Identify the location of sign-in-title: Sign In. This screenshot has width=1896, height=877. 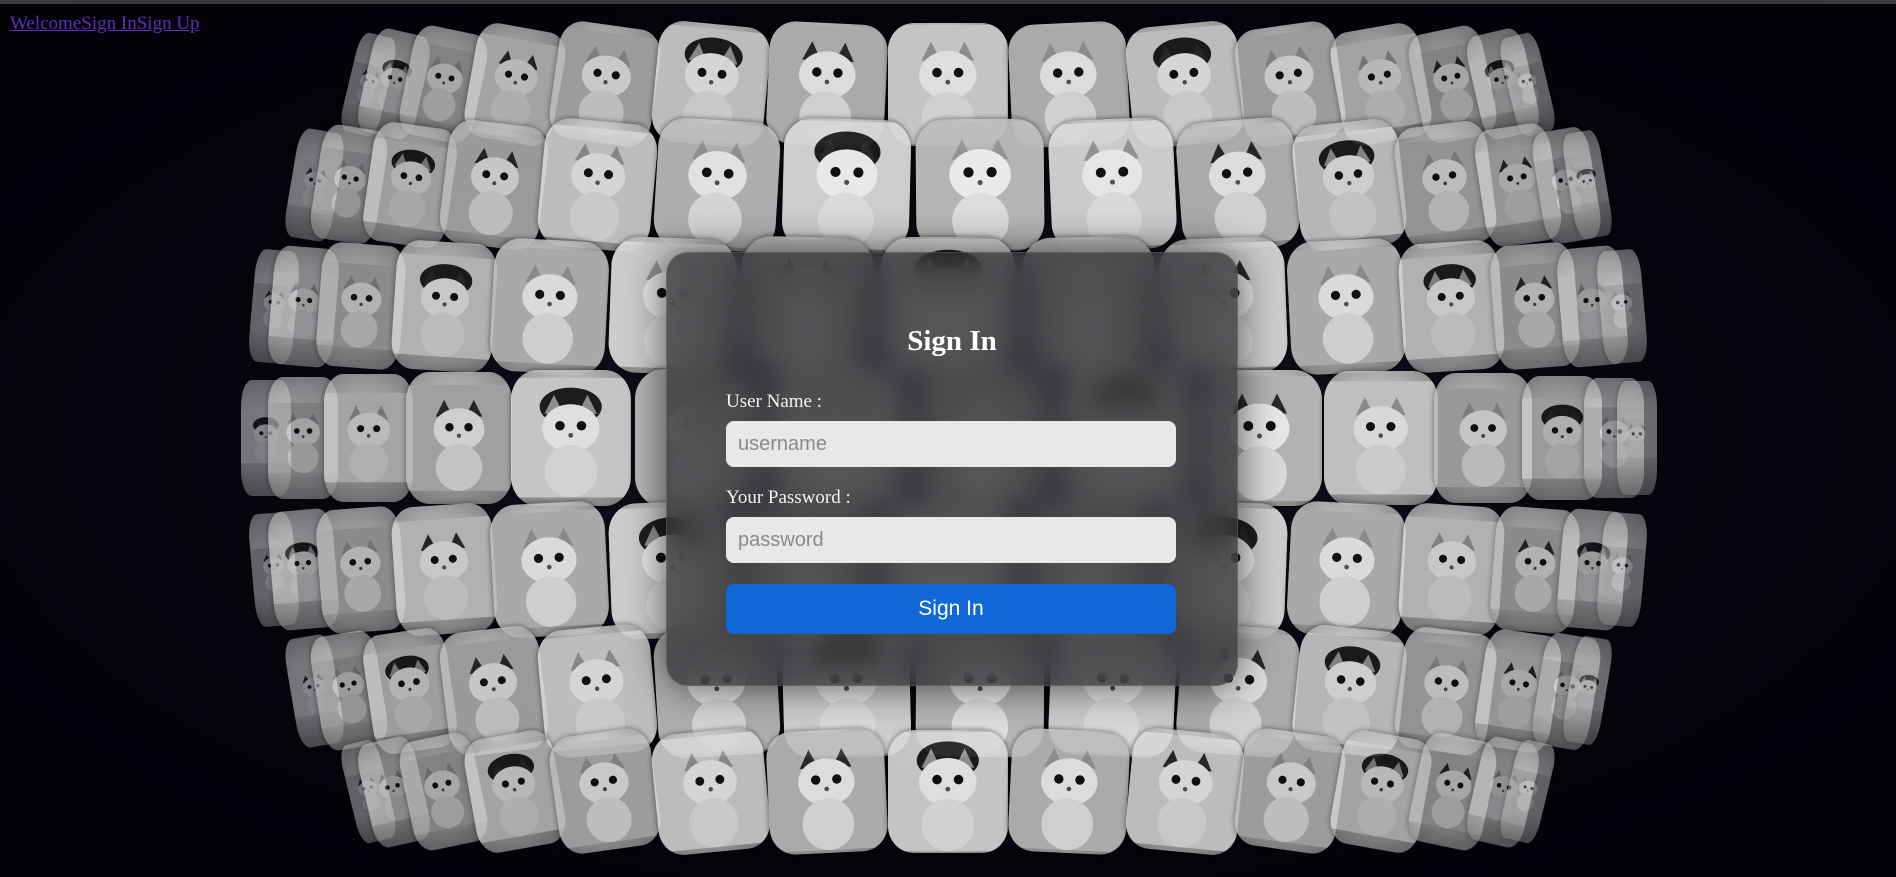
(952, 341).